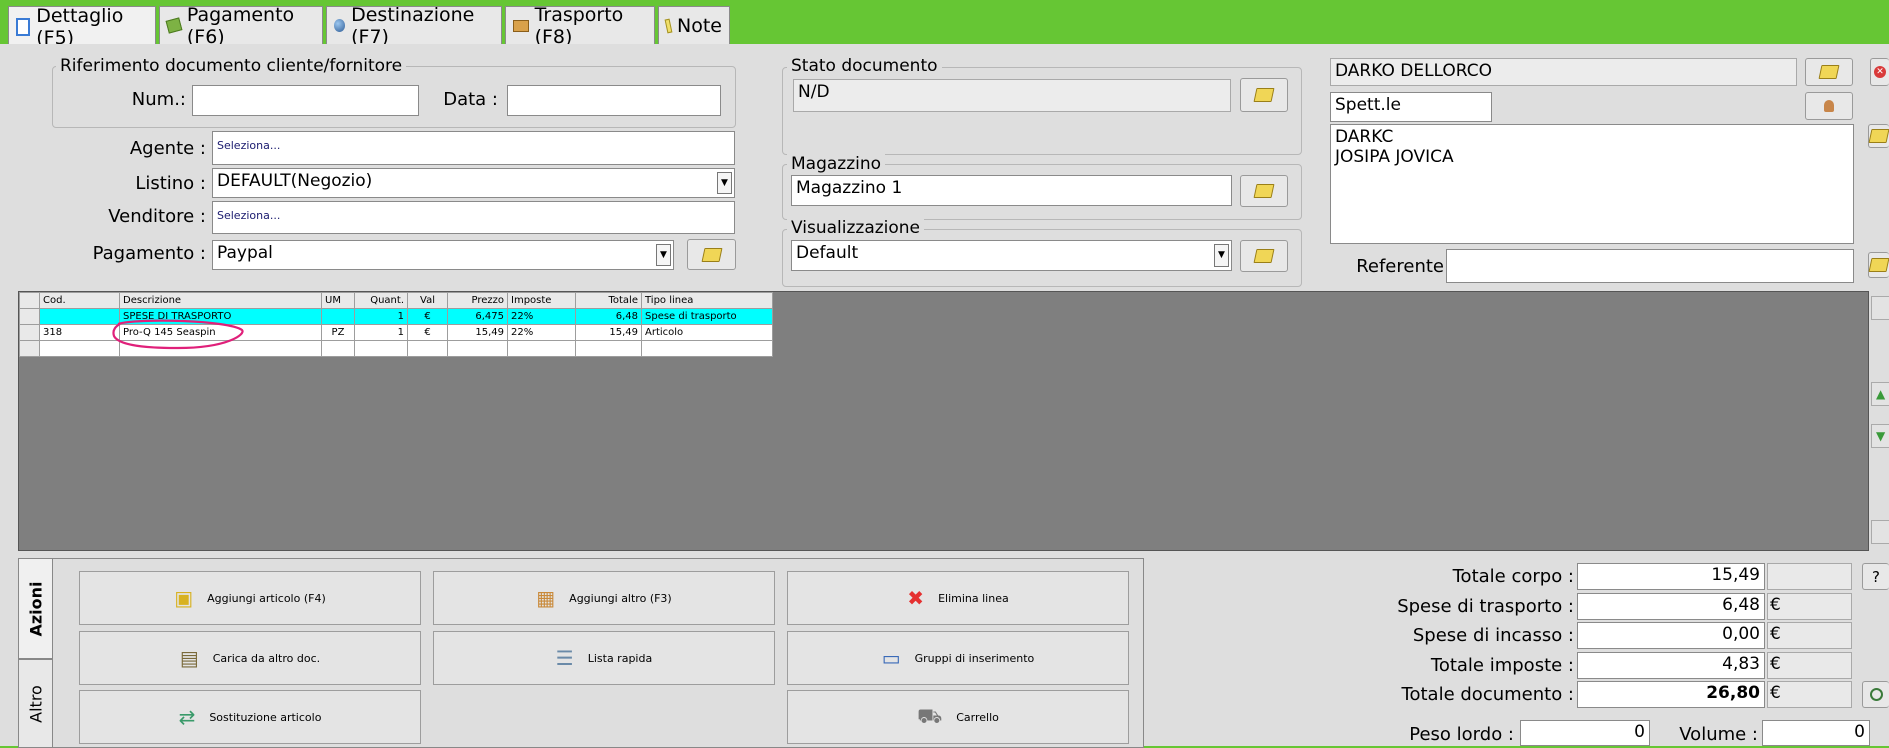 The height and width of the screenshot is (748, 1889). I want to click on tab-azioni-label: Azioni, so click(35, 608).